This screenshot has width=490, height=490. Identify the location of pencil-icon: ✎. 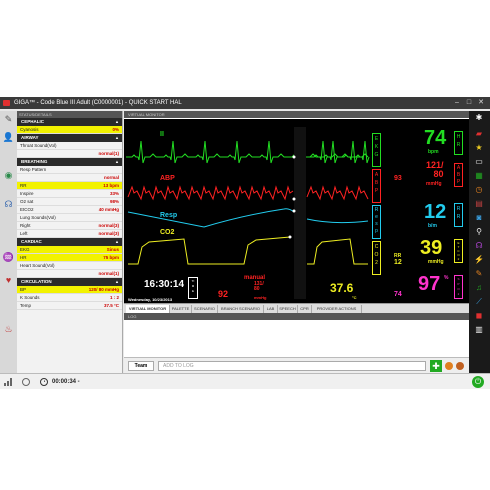
(8, 119).